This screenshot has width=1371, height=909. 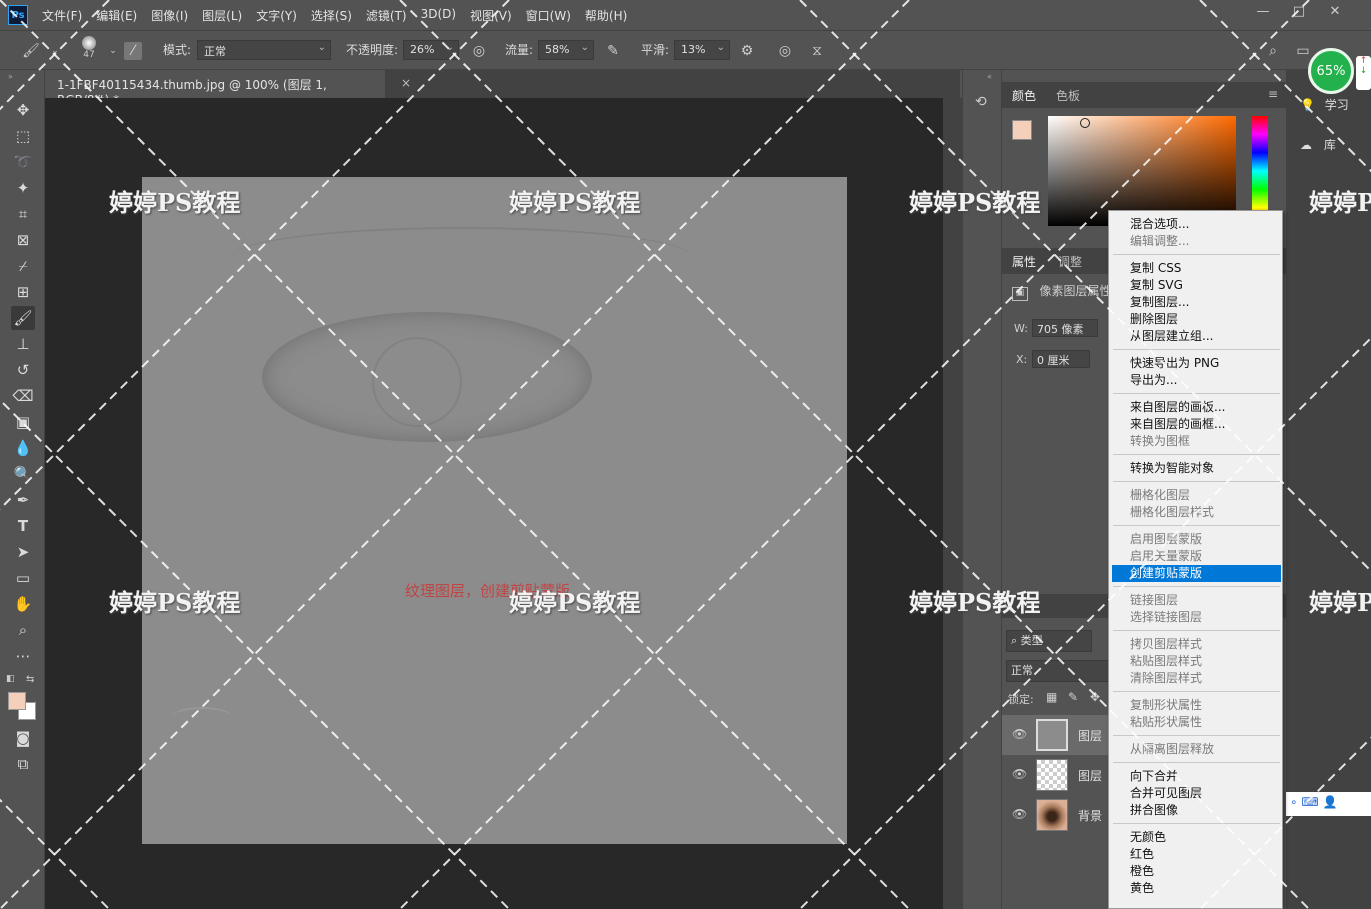 What do you see at coordinates (702, 50) in the screenshot?
I see `smoothing-input: 13% ⌄` at bounding box center [702, 50].